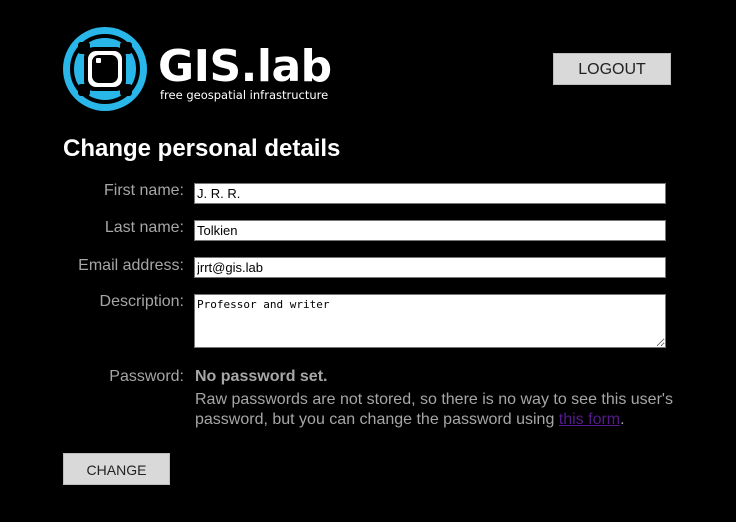 The height and width of the screenshot is (522, 736). Describe the element at coordinates (141, 301) in the screenshot. I see `description-label: Description:` at that location.